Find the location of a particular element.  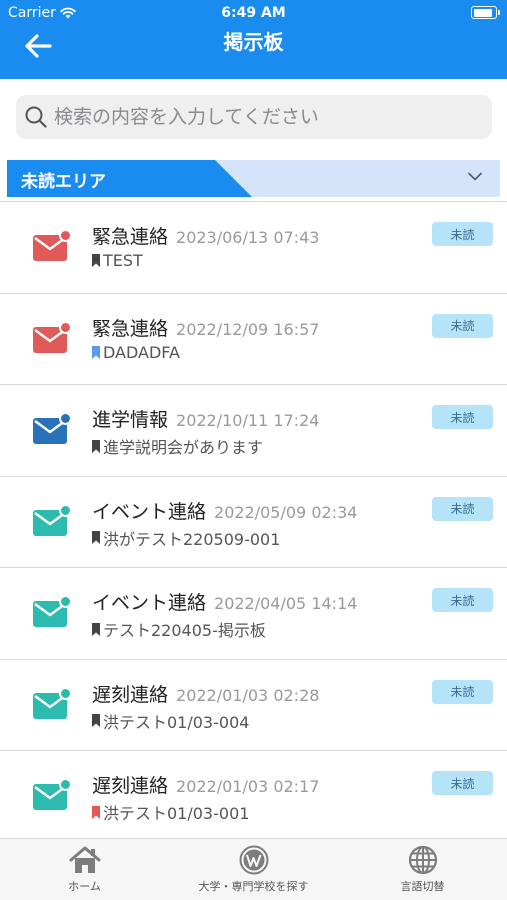

message-row: 進学情報 2022/10/11 17:24 進学説明会があります 未読 is located at coordinates (253, 431).